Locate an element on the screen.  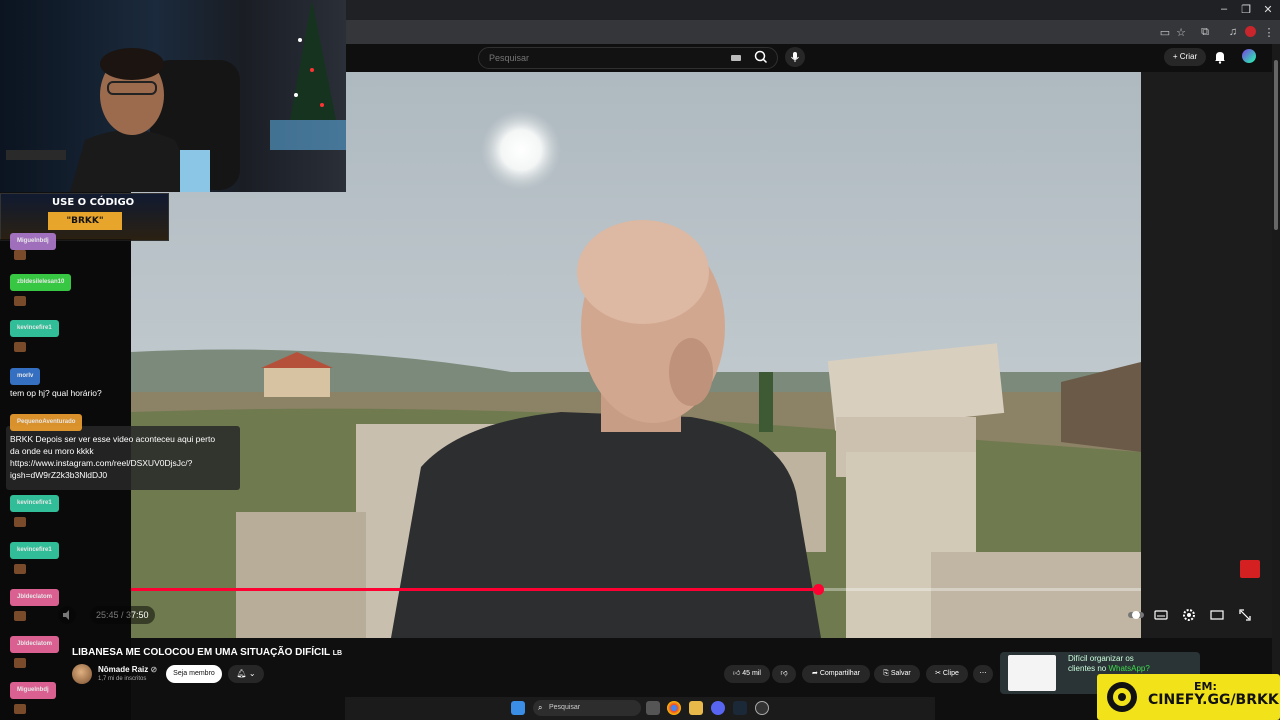
more-icon: ⋯ is located at coordinates (983, 673).